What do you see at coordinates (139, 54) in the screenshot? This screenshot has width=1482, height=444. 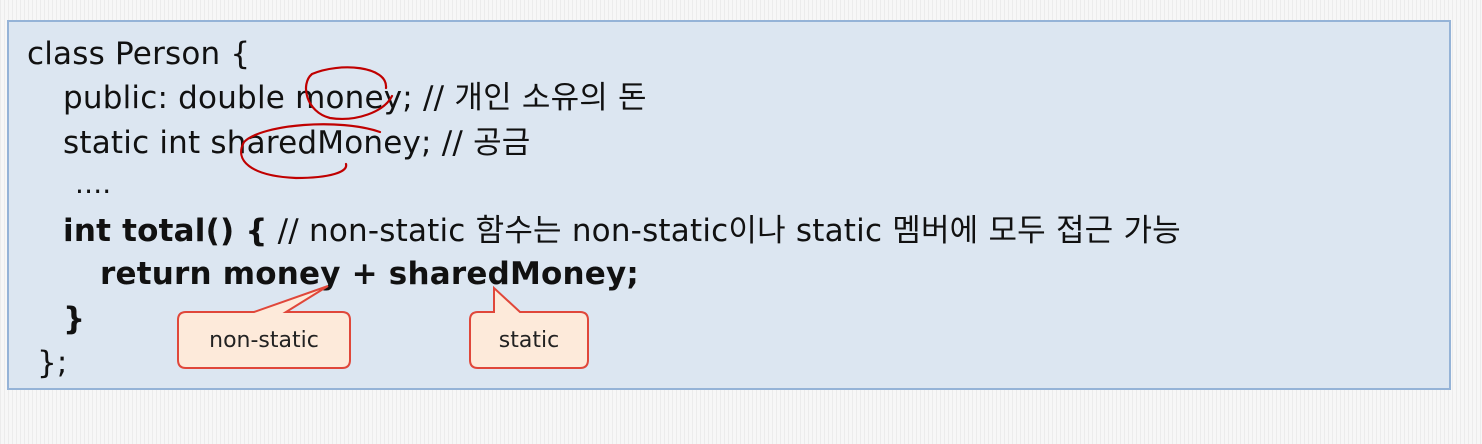 I see `code-line-class-decl: class Person {` at bounding box center [139, 54].